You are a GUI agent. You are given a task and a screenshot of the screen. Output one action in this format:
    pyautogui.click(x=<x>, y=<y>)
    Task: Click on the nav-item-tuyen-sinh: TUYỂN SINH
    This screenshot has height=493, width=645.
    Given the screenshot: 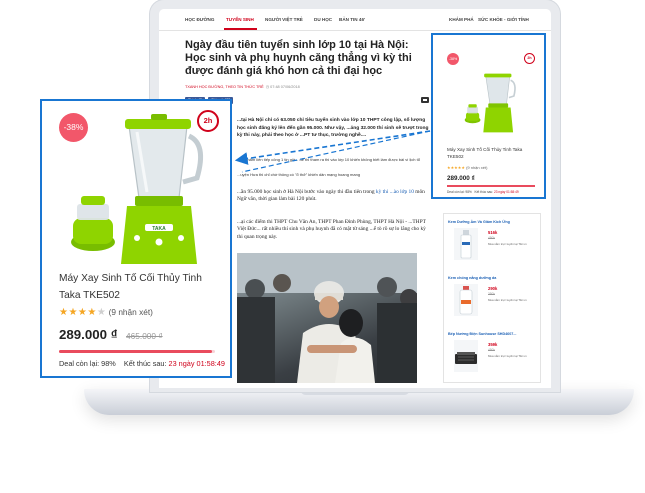 What is the action you would take?
    pyautogui.click(x=240, y=19)
    